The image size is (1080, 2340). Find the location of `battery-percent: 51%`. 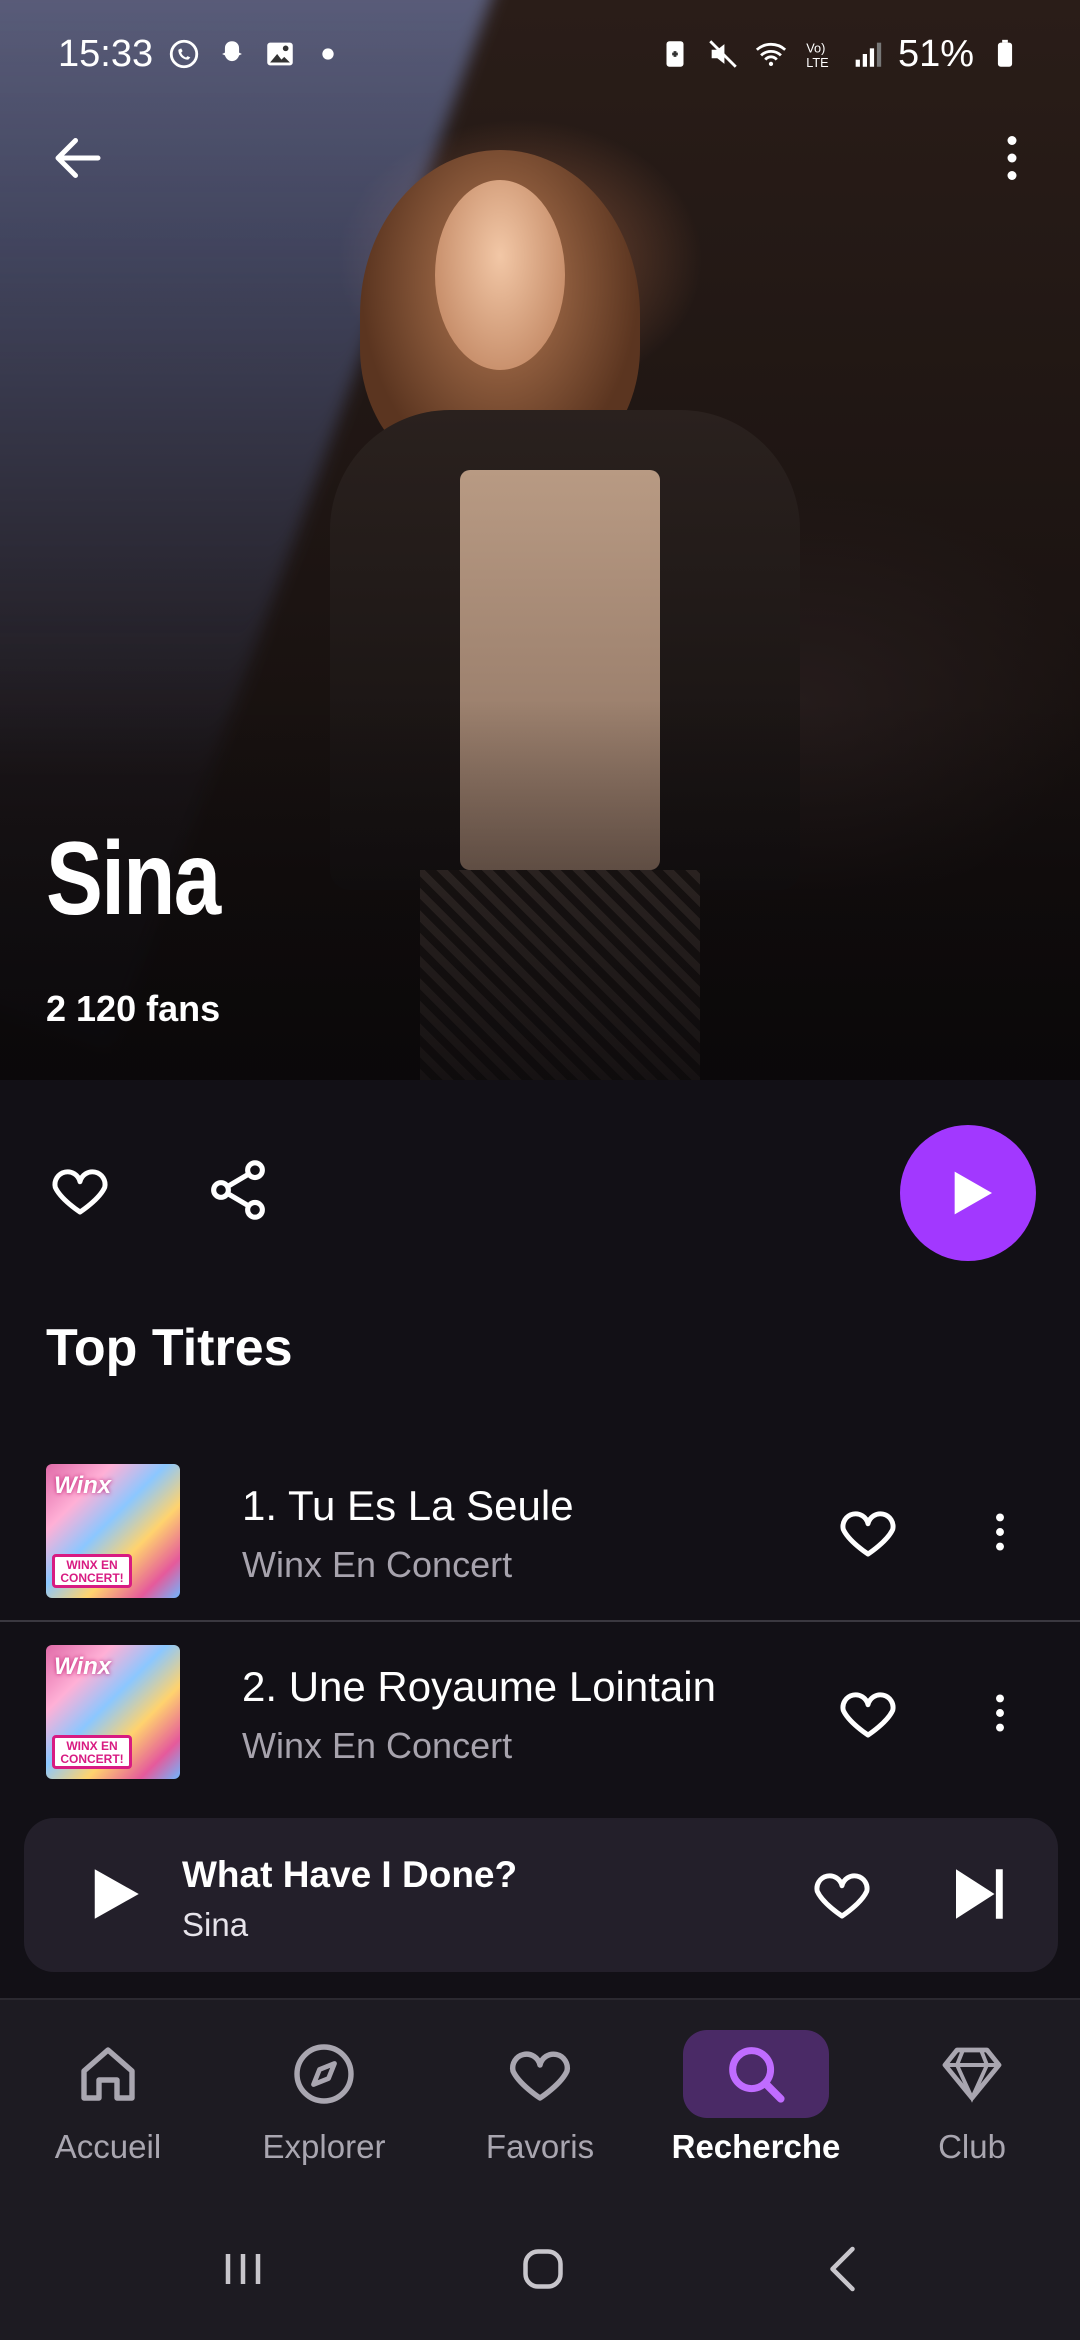

battery-percent: 51% is located at coordinates (935, 53).